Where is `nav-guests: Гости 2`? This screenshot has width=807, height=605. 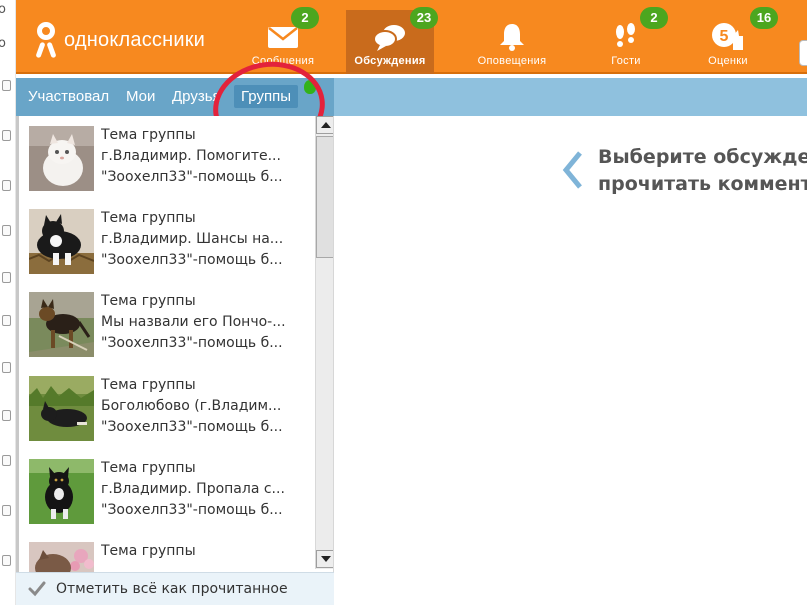
nav-guests: Гости 2 is located at coordinates (626, 40).